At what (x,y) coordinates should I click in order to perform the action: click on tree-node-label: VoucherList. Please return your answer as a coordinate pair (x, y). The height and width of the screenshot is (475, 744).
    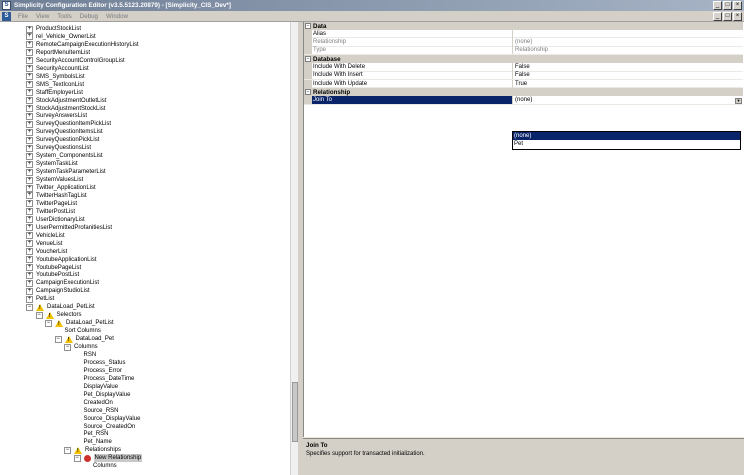
    Looking at the image, I should click on (51, 252).